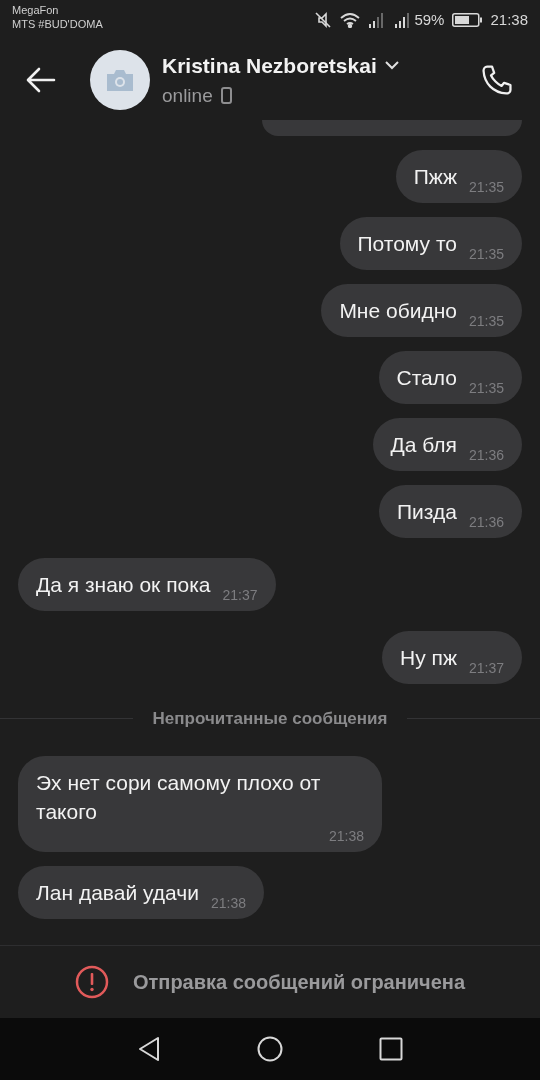  Describe the element at coordinates (467, 20) in the screenshot. I see `battery-icon` at that location.